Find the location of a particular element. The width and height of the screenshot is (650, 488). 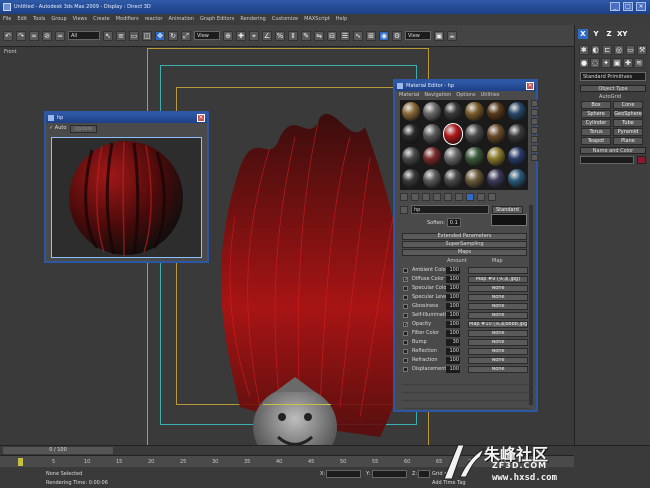

viewport-label: Front is located at coordinates (10, 52).